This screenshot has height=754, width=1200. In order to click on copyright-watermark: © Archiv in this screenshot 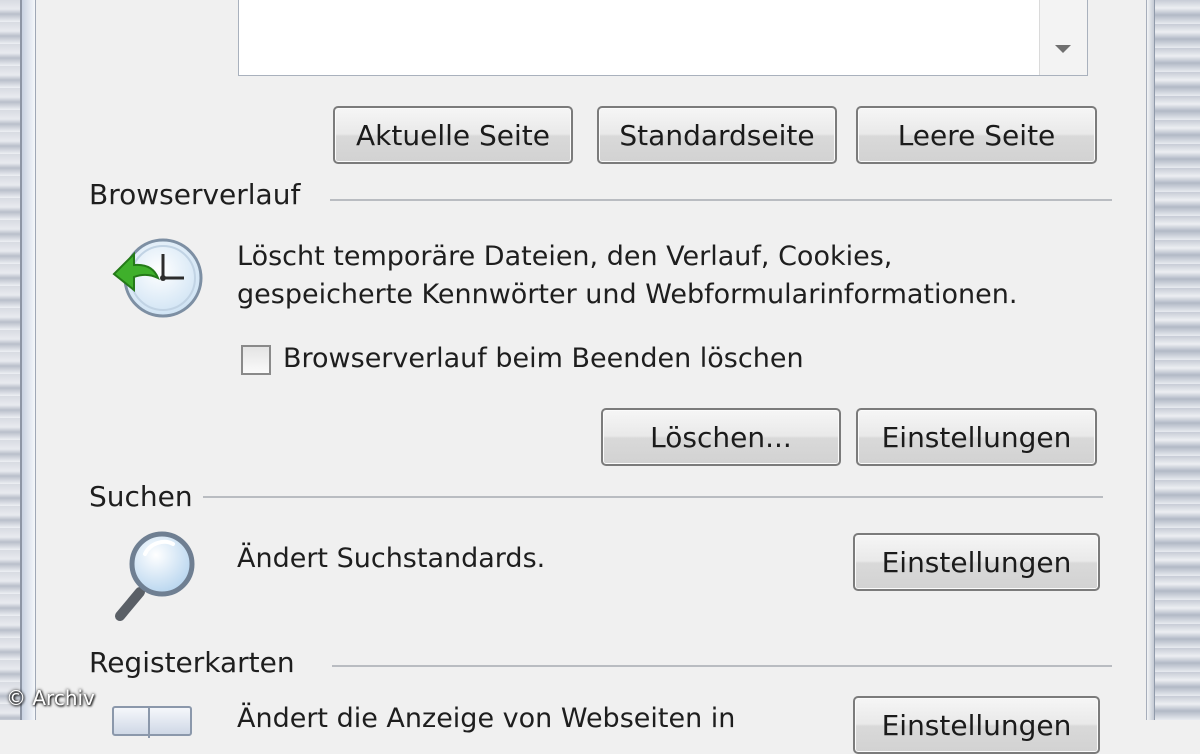, I will do `click(50, 698)`.